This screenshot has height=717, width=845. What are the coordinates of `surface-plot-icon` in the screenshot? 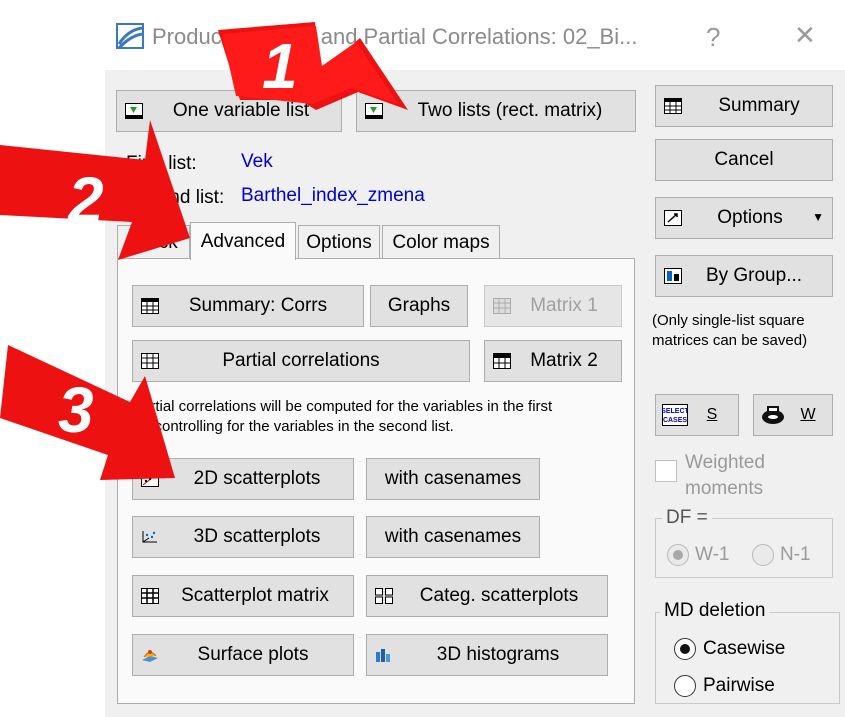 It's located at (150, 655).